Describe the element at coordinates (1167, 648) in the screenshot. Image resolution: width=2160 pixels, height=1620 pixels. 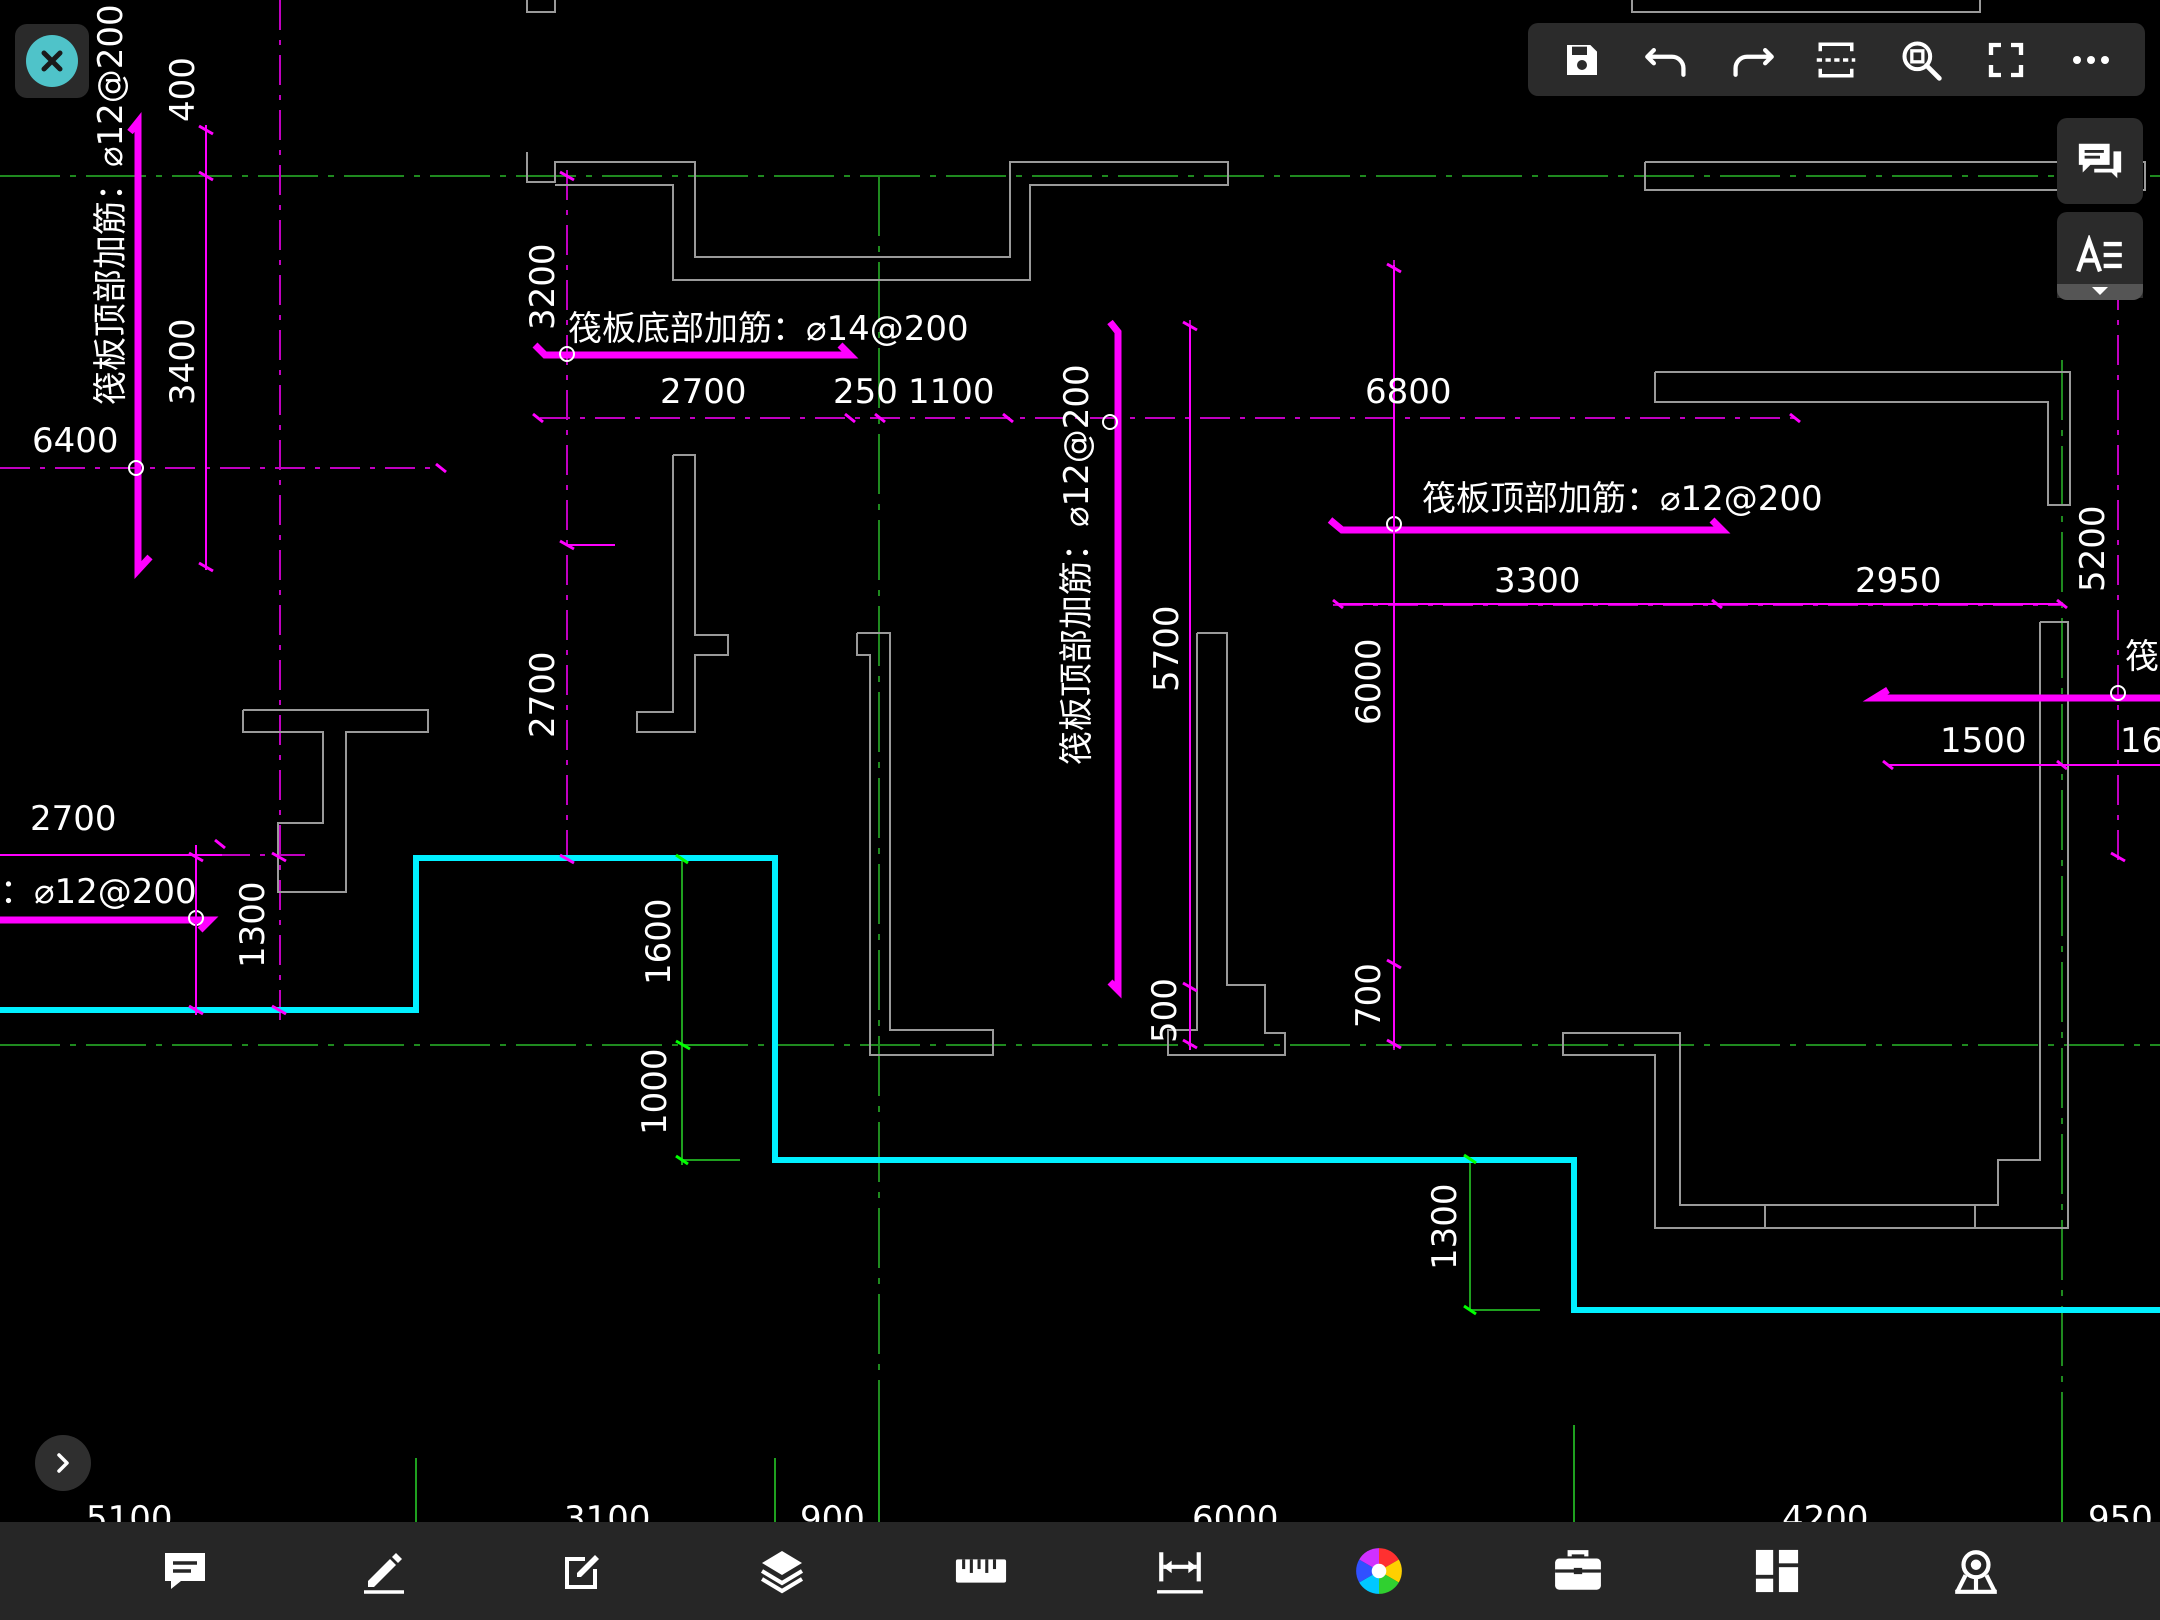
I see `dimension-text: 5700` at that location.